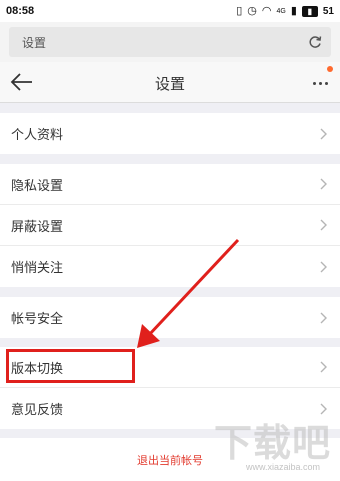 The width and height of the screenshot is (340, 481). I want to click on page-title: 设置, so click(169, 84).